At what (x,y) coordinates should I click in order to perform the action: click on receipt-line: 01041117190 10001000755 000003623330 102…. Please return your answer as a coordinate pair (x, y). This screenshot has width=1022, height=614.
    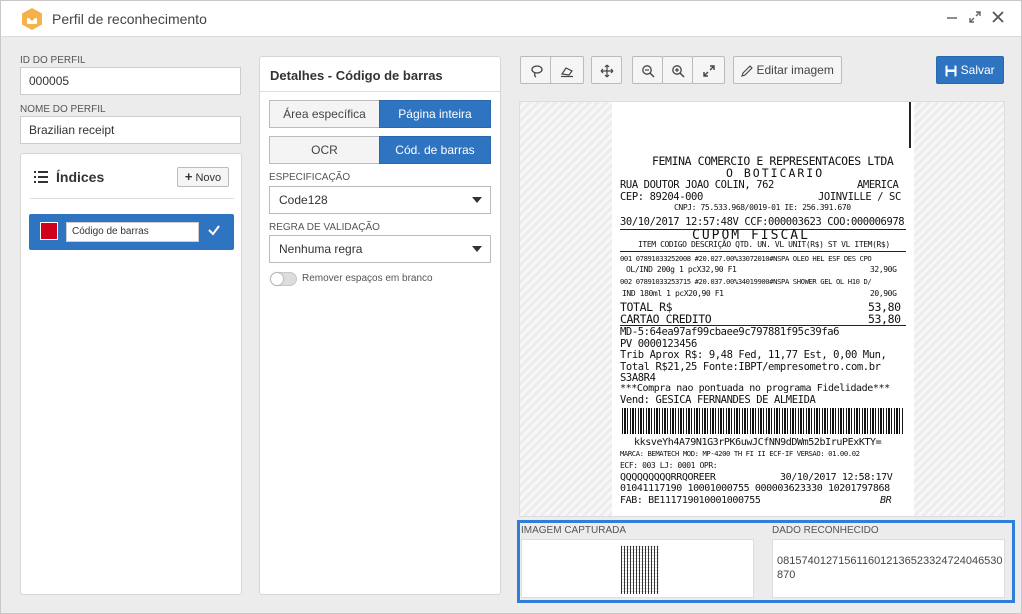
    Looking at the image, I should click on (755, 488).